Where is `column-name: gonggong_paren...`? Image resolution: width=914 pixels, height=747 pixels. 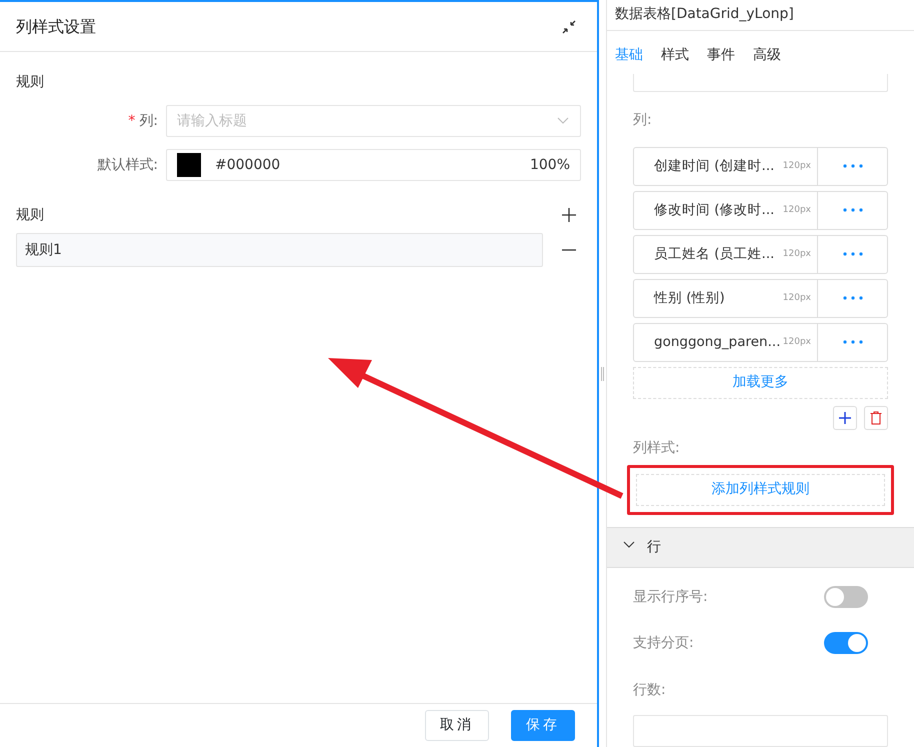
column-name: gonggong_paren... is located at coordinates (717, 342).